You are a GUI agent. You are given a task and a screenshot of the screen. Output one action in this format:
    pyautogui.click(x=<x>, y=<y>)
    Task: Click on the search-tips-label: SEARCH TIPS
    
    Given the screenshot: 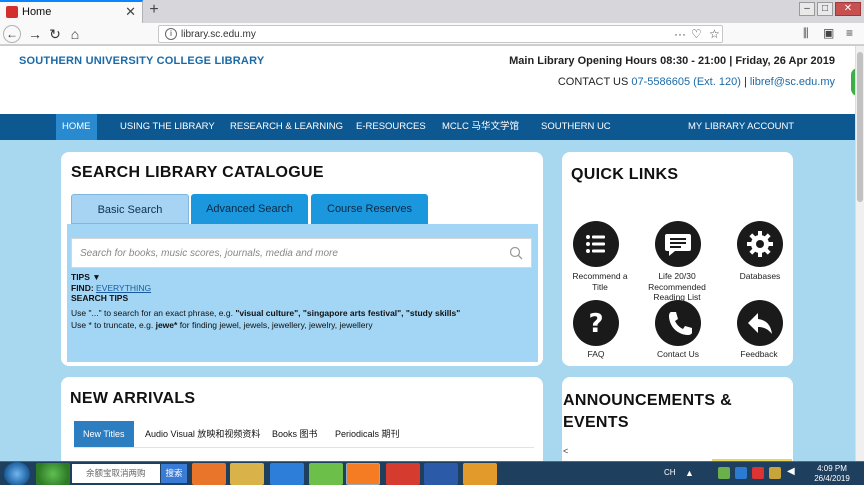 What is the action you would take?
    pyautogui.click(x=100, y=298)
    